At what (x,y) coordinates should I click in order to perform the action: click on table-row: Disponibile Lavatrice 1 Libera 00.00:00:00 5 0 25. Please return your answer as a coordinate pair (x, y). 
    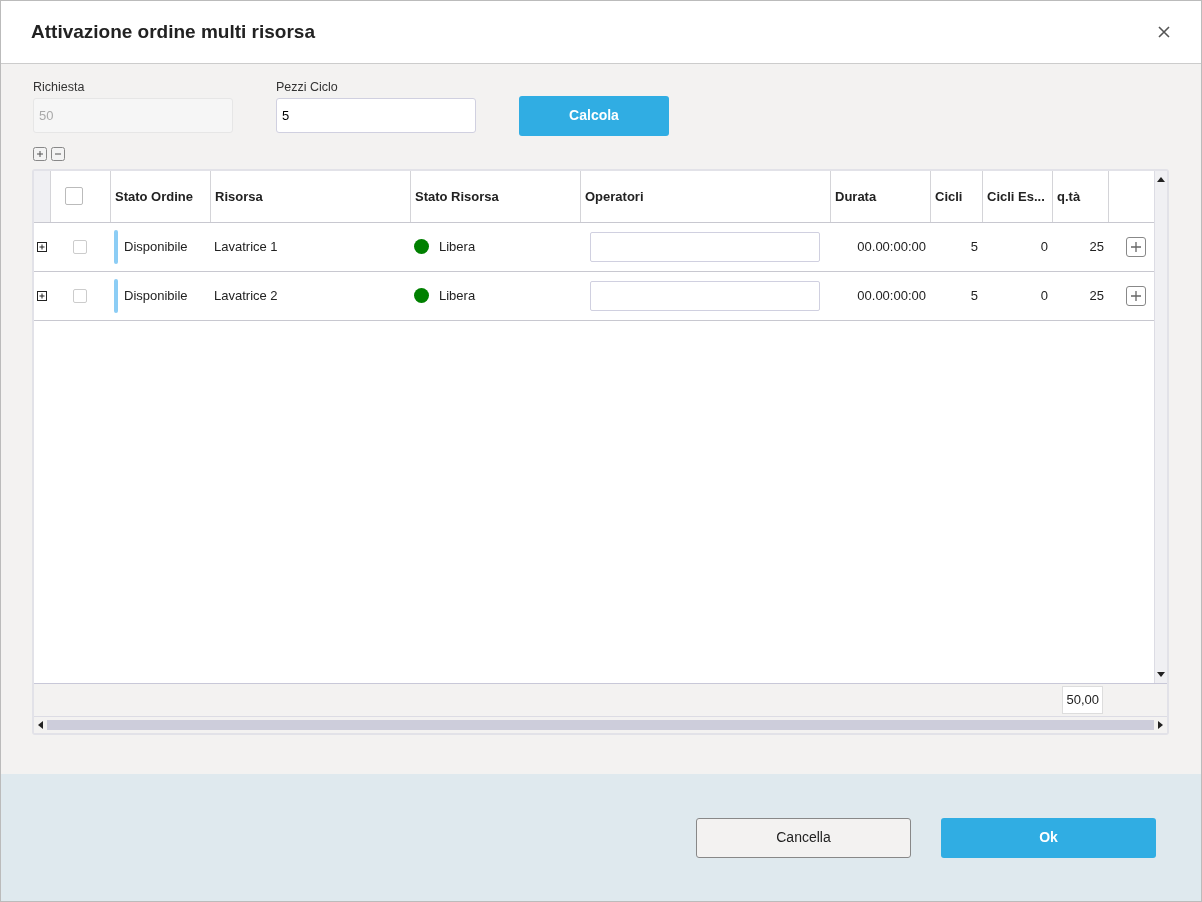
    Looking at the image, I should click on (594, 247).